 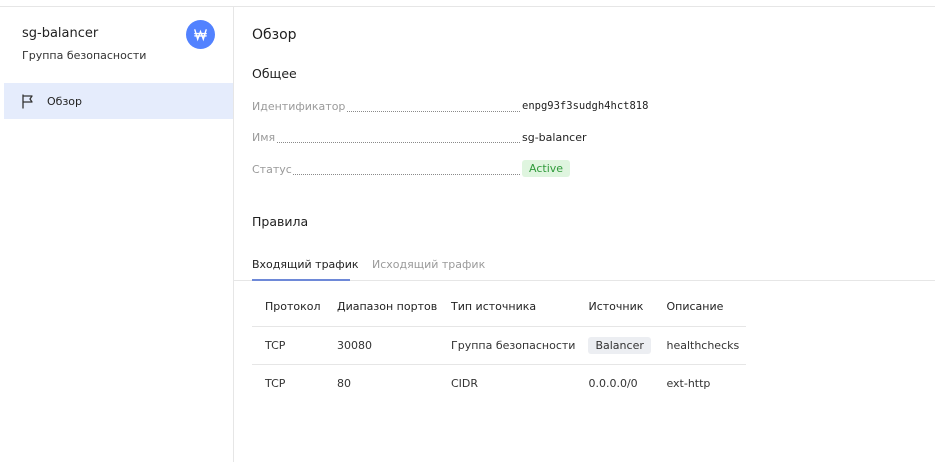 What do you see at coordinates (688, 383) in the screenshot?
I see `cell-description: ext-http` at bounding box center [688, 383].